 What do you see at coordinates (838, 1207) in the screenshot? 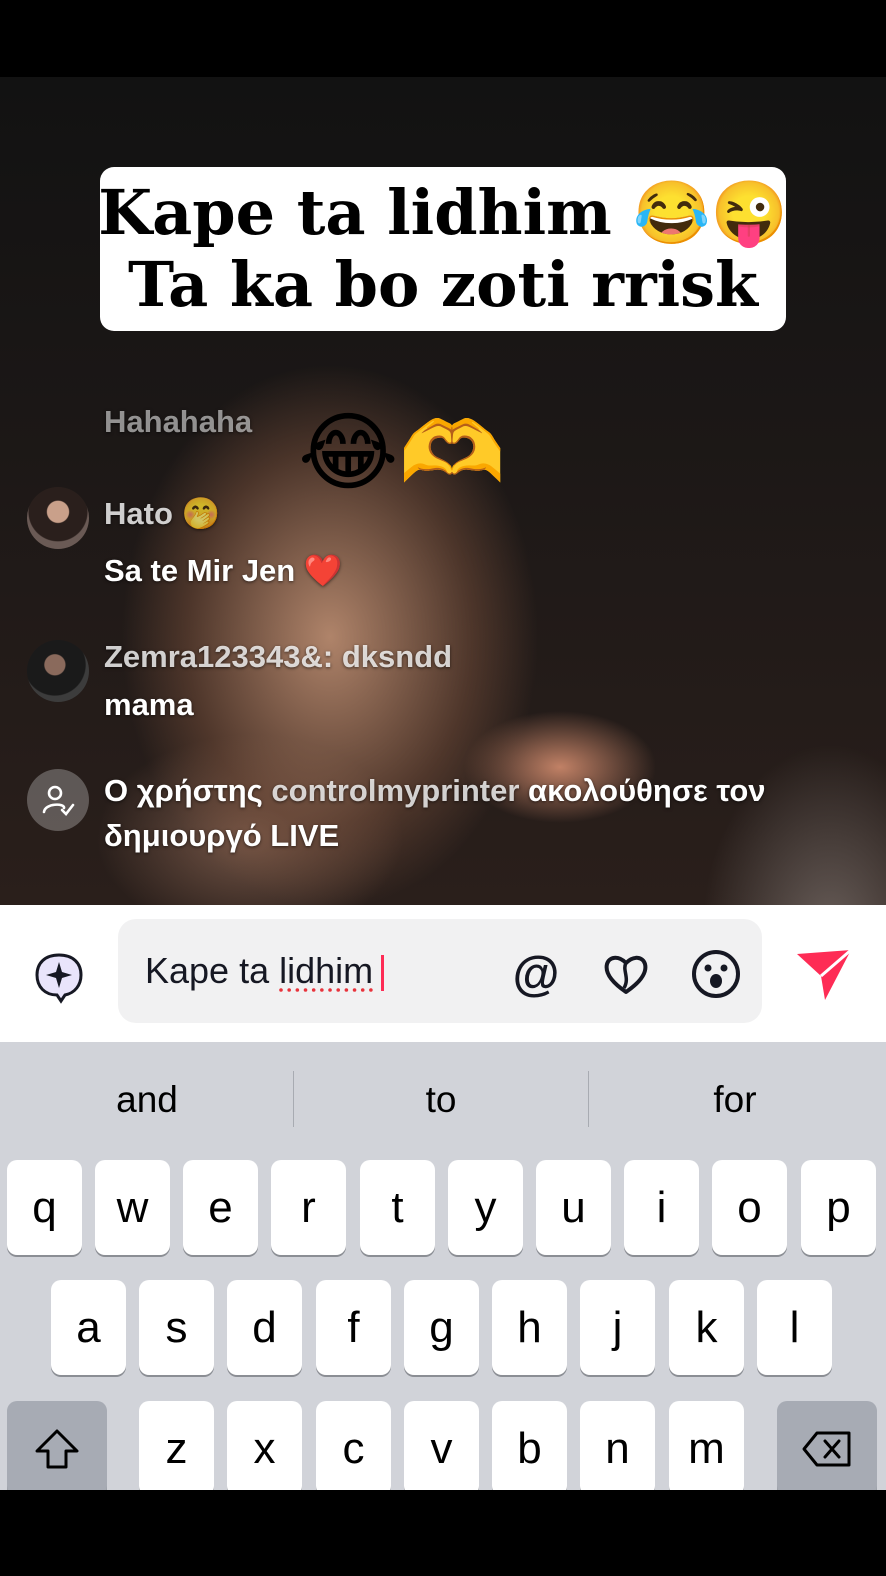
I see `key-p: p` at bounding box center [838, 1207].